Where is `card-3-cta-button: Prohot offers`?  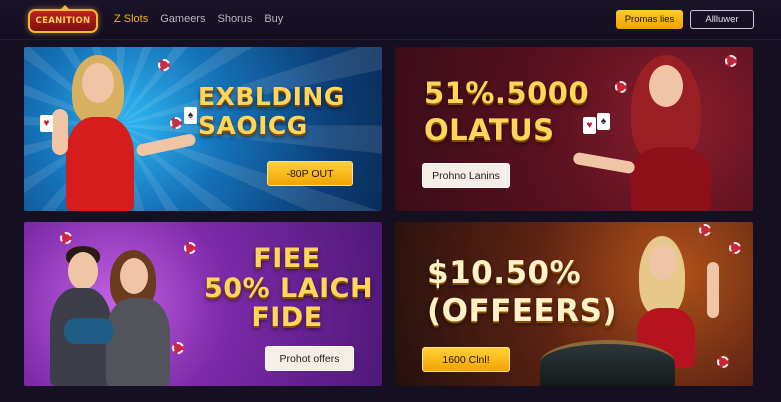 card-3-cta-button: Prohot offers is located at coordinates (309, 358).